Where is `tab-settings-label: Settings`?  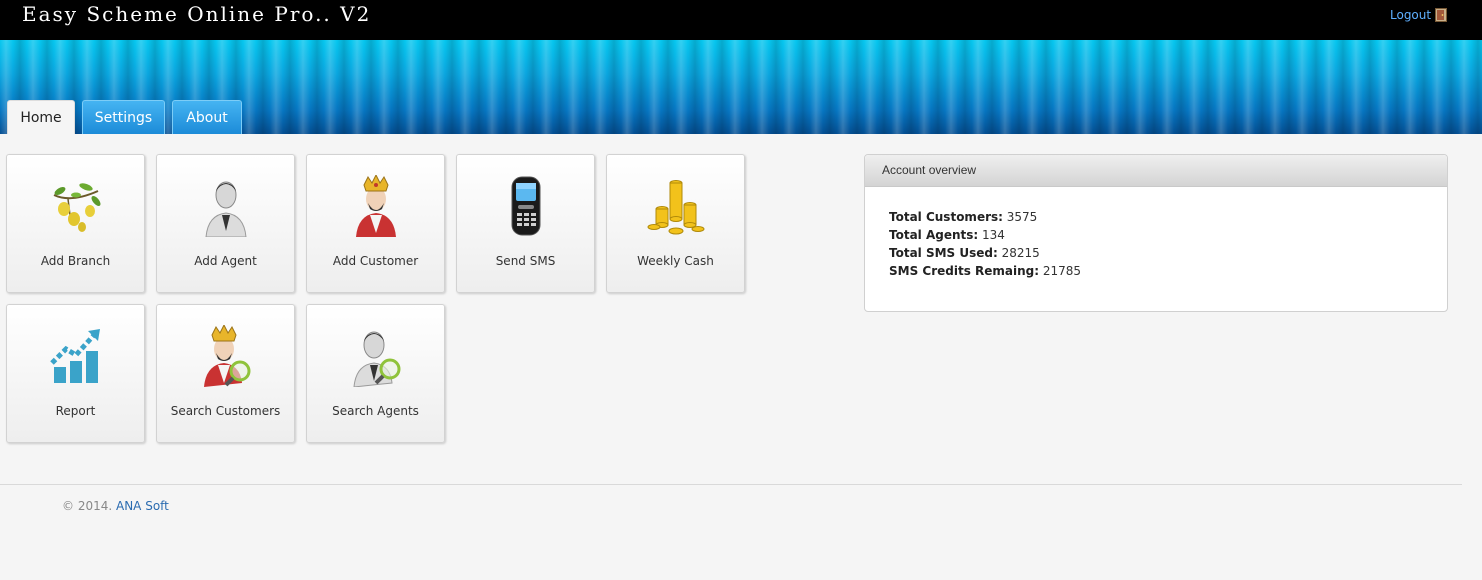
tab-settings-label: Settings is located at coordinates (123, 117).